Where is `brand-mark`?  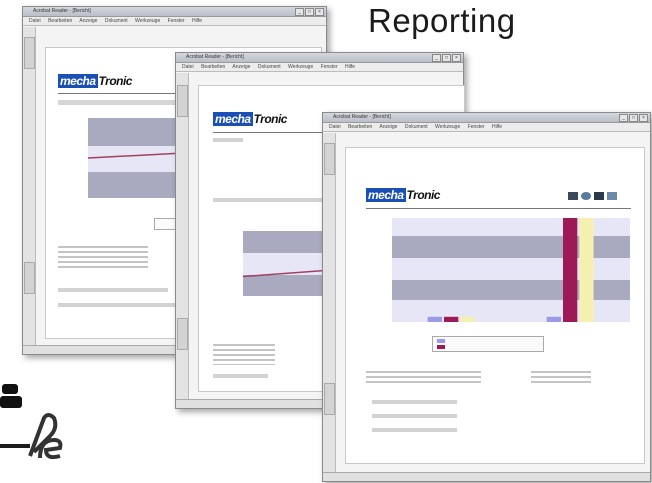 brand-mark is located at coordinates (55, 430).